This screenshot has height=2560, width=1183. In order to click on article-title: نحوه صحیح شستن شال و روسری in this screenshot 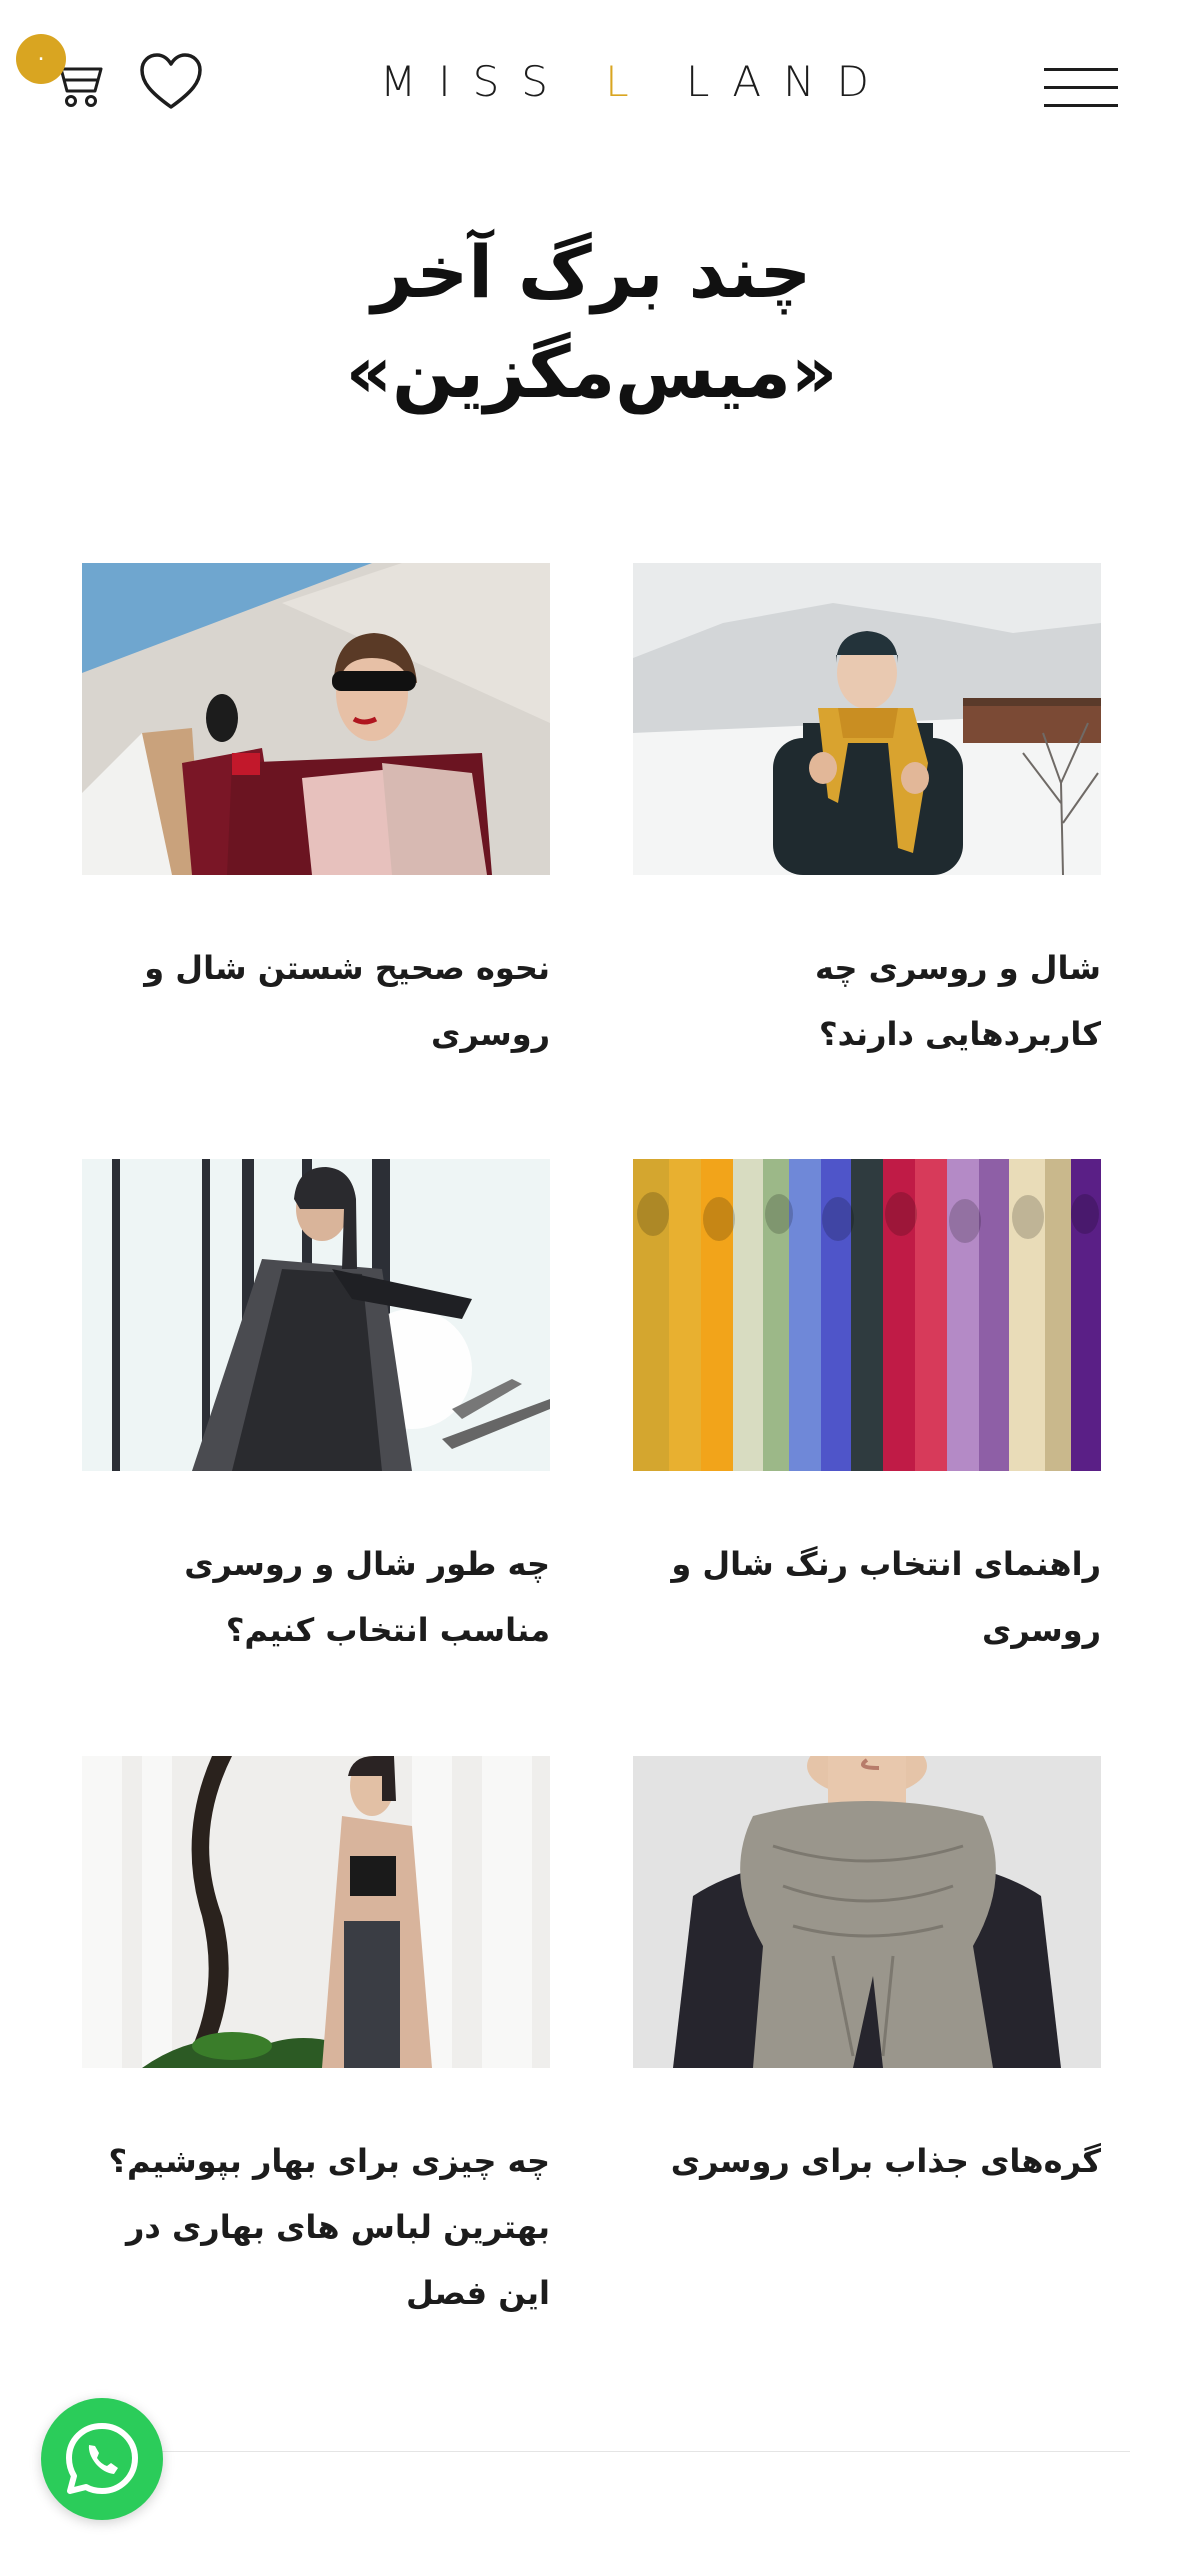, I will do `click(316, 1001)`.